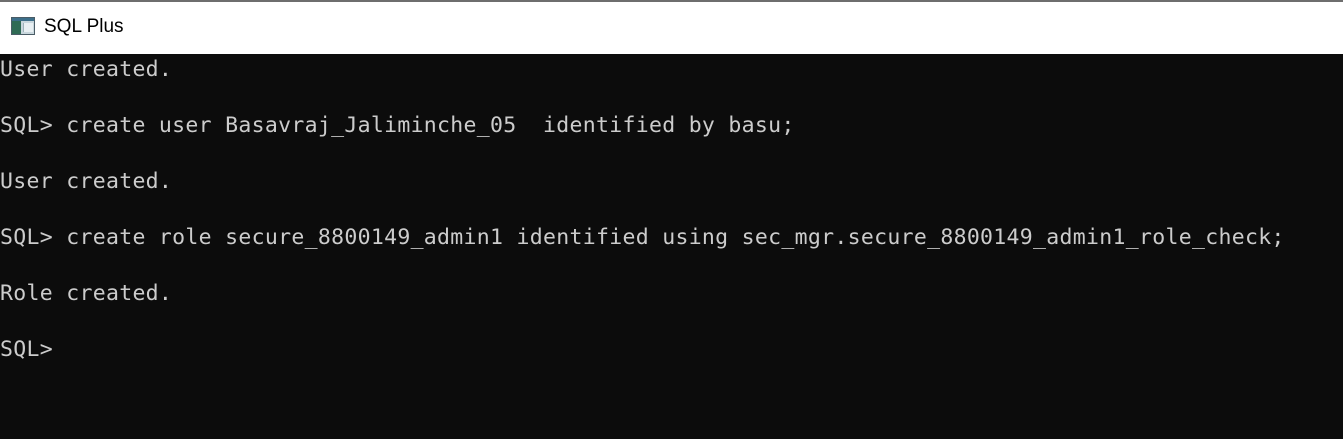 The height and width of the screenshot is (439, 1343). Describe the element at coordinates (671, 28) in the screenshot. I see `title-bar: SQL Plus` at that location.